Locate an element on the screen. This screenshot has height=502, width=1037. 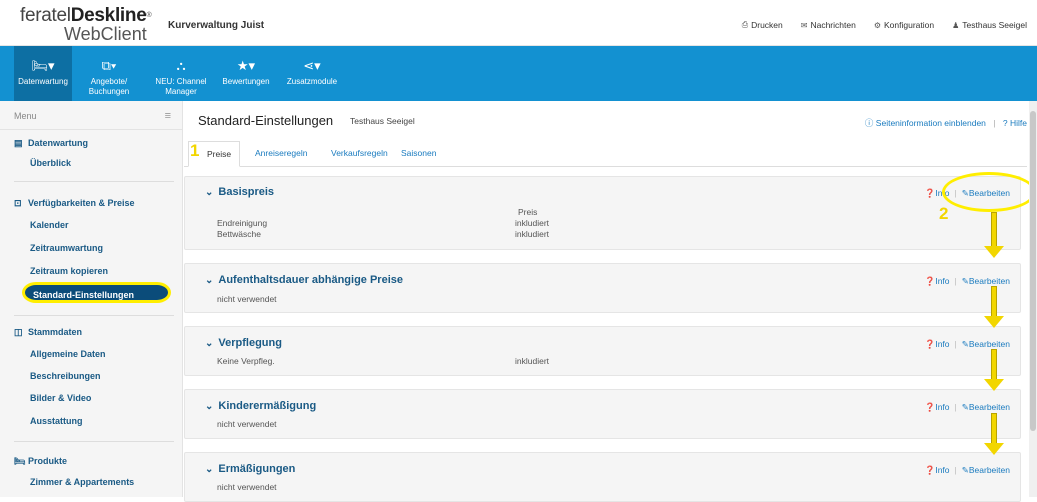
tab-verkaufsregeln: Verkaufsregeln is located at coordinates (359, 153).